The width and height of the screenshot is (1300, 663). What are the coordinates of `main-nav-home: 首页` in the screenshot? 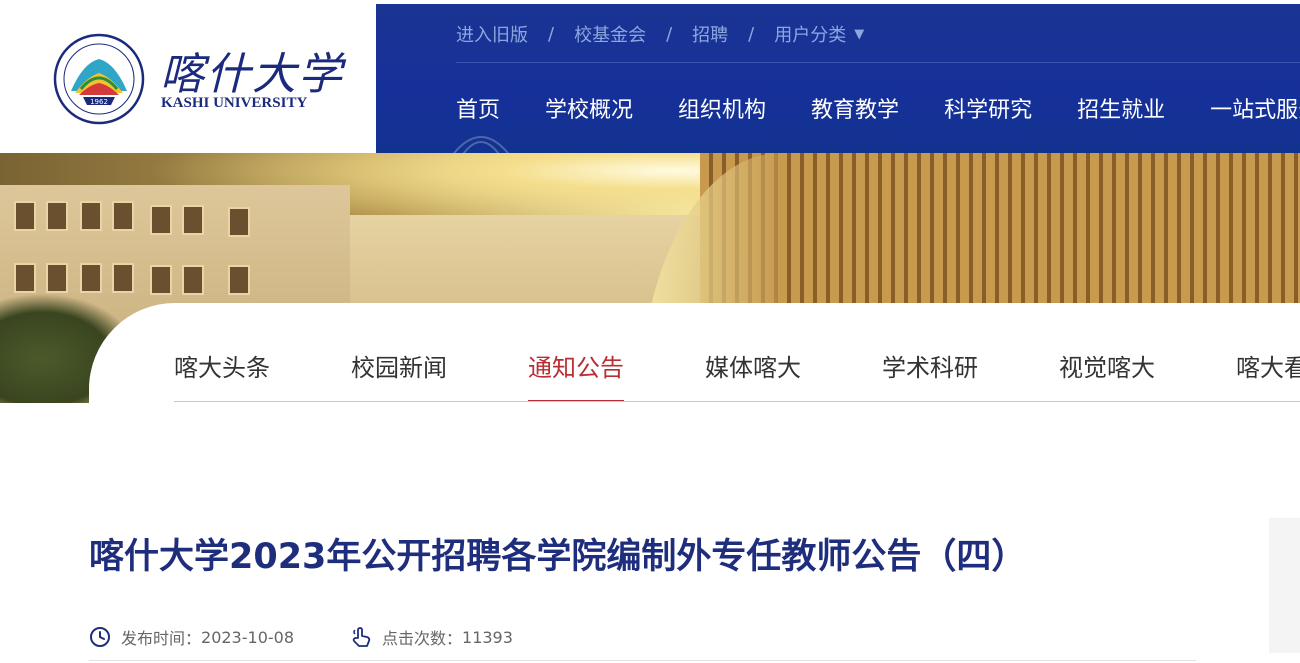 It's located at (478, 108).